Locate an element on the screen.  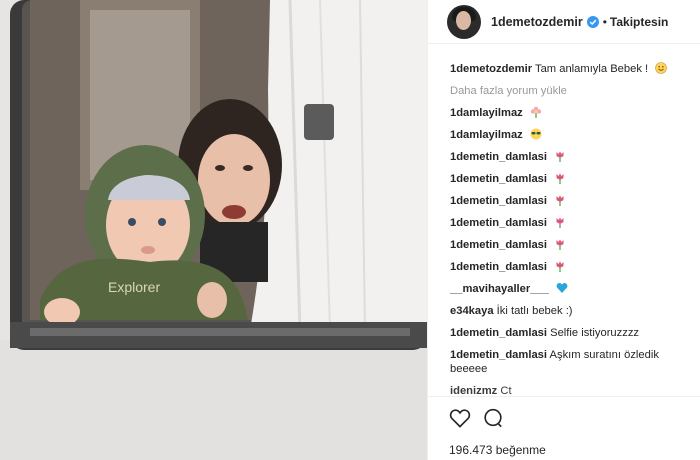
heart-icon is located at coordinates (460, 418).